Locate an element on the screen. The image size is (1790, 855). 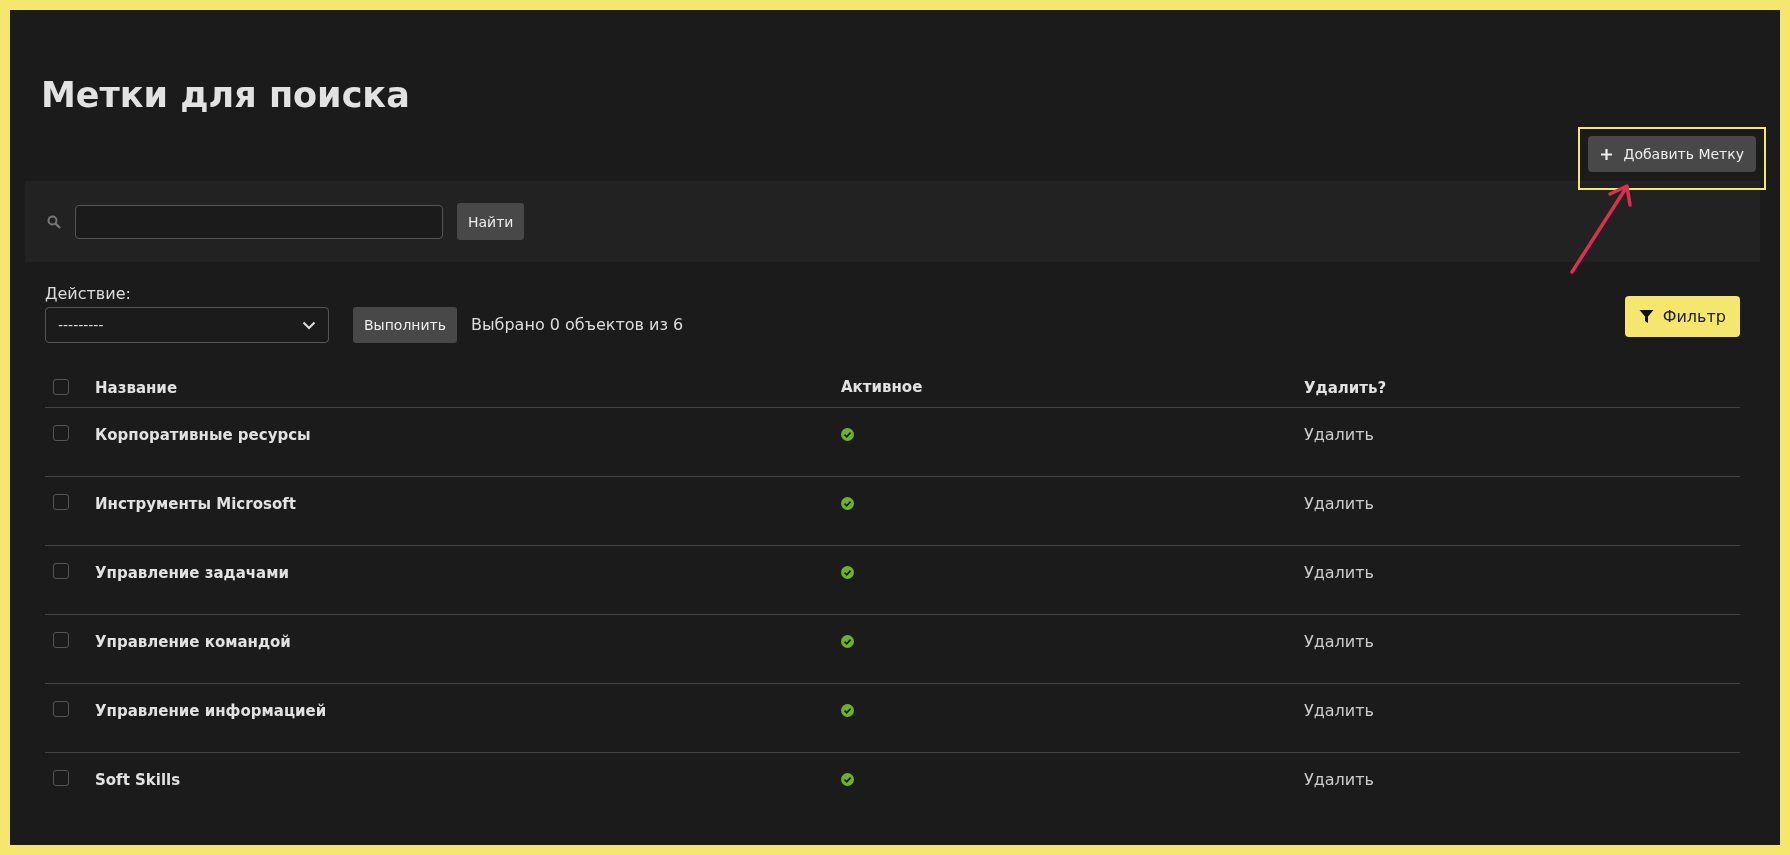
funnel-icon is located at coordinates (1646, 316).